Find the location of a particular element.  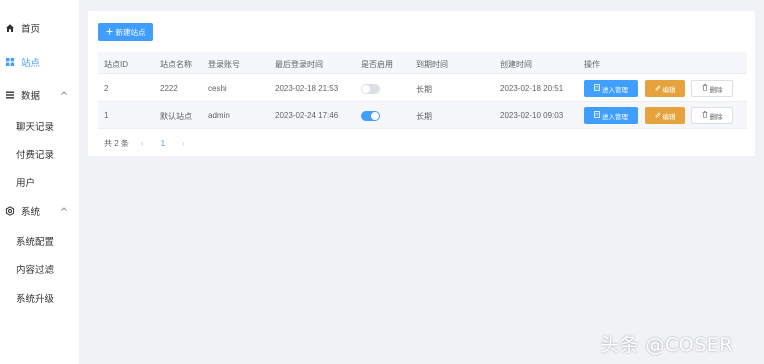

site-name: 默认站点 is located at coordinates (176, 116).